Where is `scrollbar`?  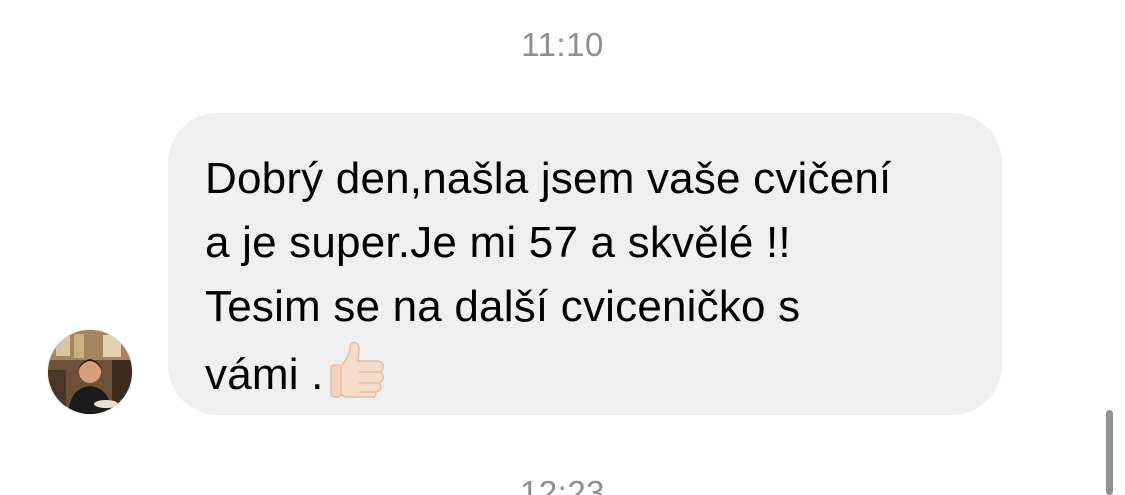 scrollbar is located at coordinates (1109, 452).